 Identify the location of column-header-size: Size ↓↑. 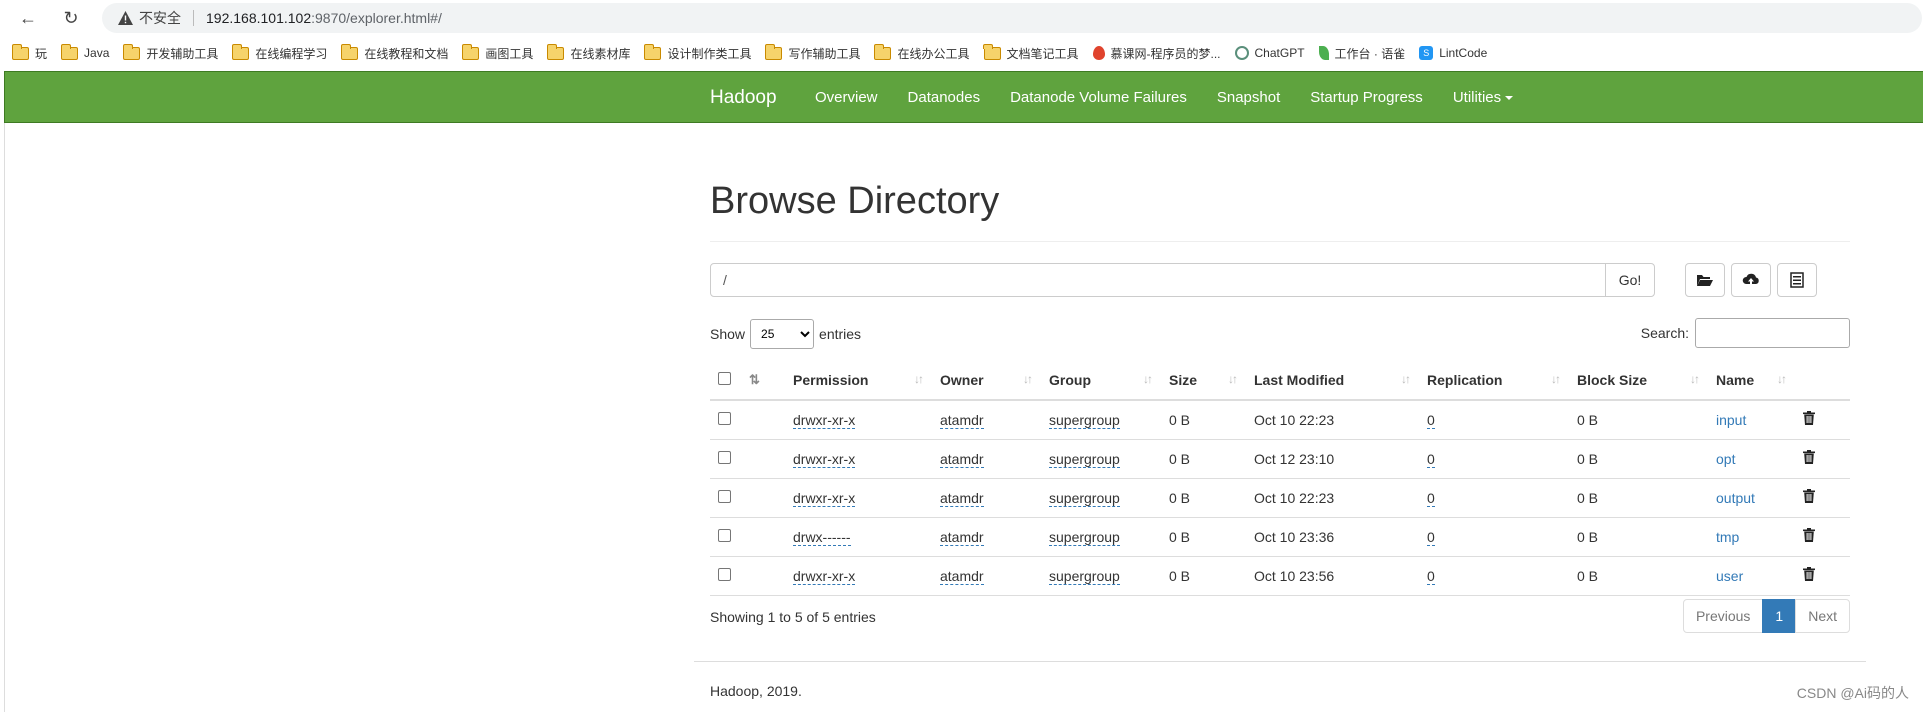
(1203, 380).